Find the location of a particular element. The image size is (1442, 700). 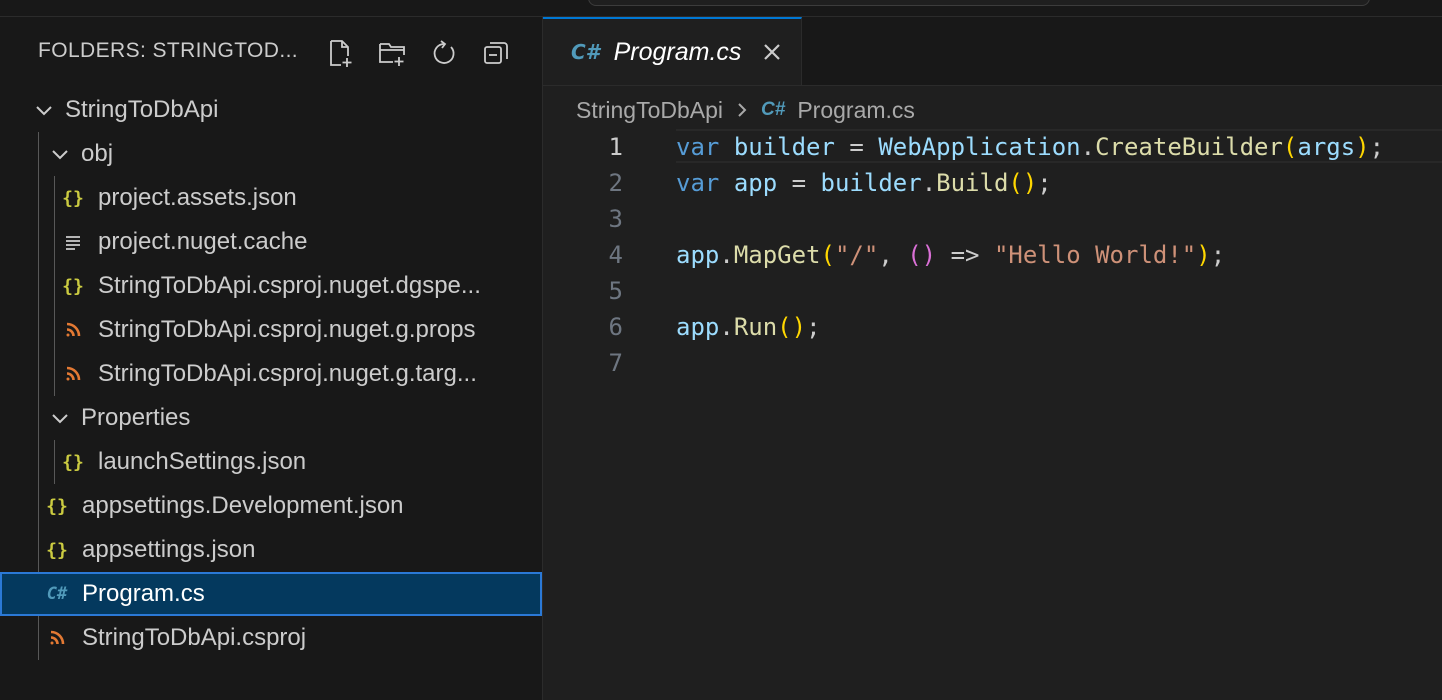

code-line: 3 is located at coordinates (992, 219).